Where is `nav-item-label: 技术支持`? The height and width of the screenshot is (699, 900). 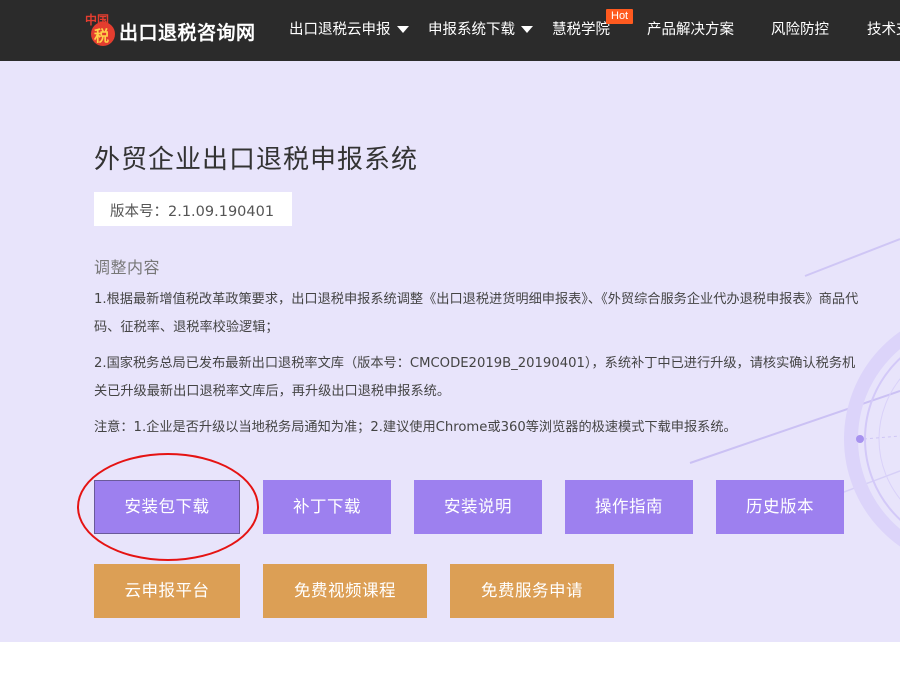 nav-item-label: 技术支持 is located at coordinates (883, 30).